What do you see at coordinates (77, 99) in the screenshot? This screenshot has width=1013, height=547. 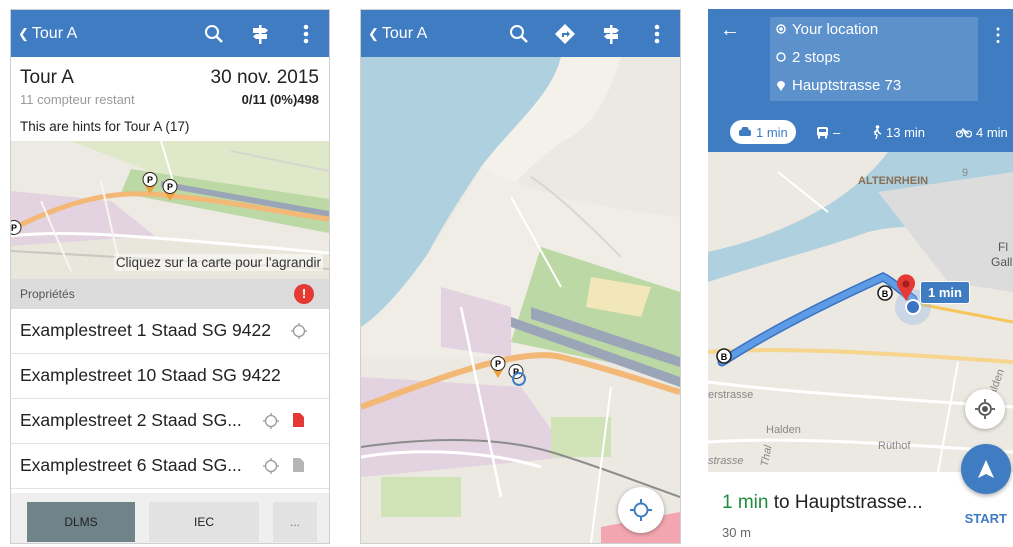 I see `remaining-count: 11 compteur restant` at bounding box center [77, 99].